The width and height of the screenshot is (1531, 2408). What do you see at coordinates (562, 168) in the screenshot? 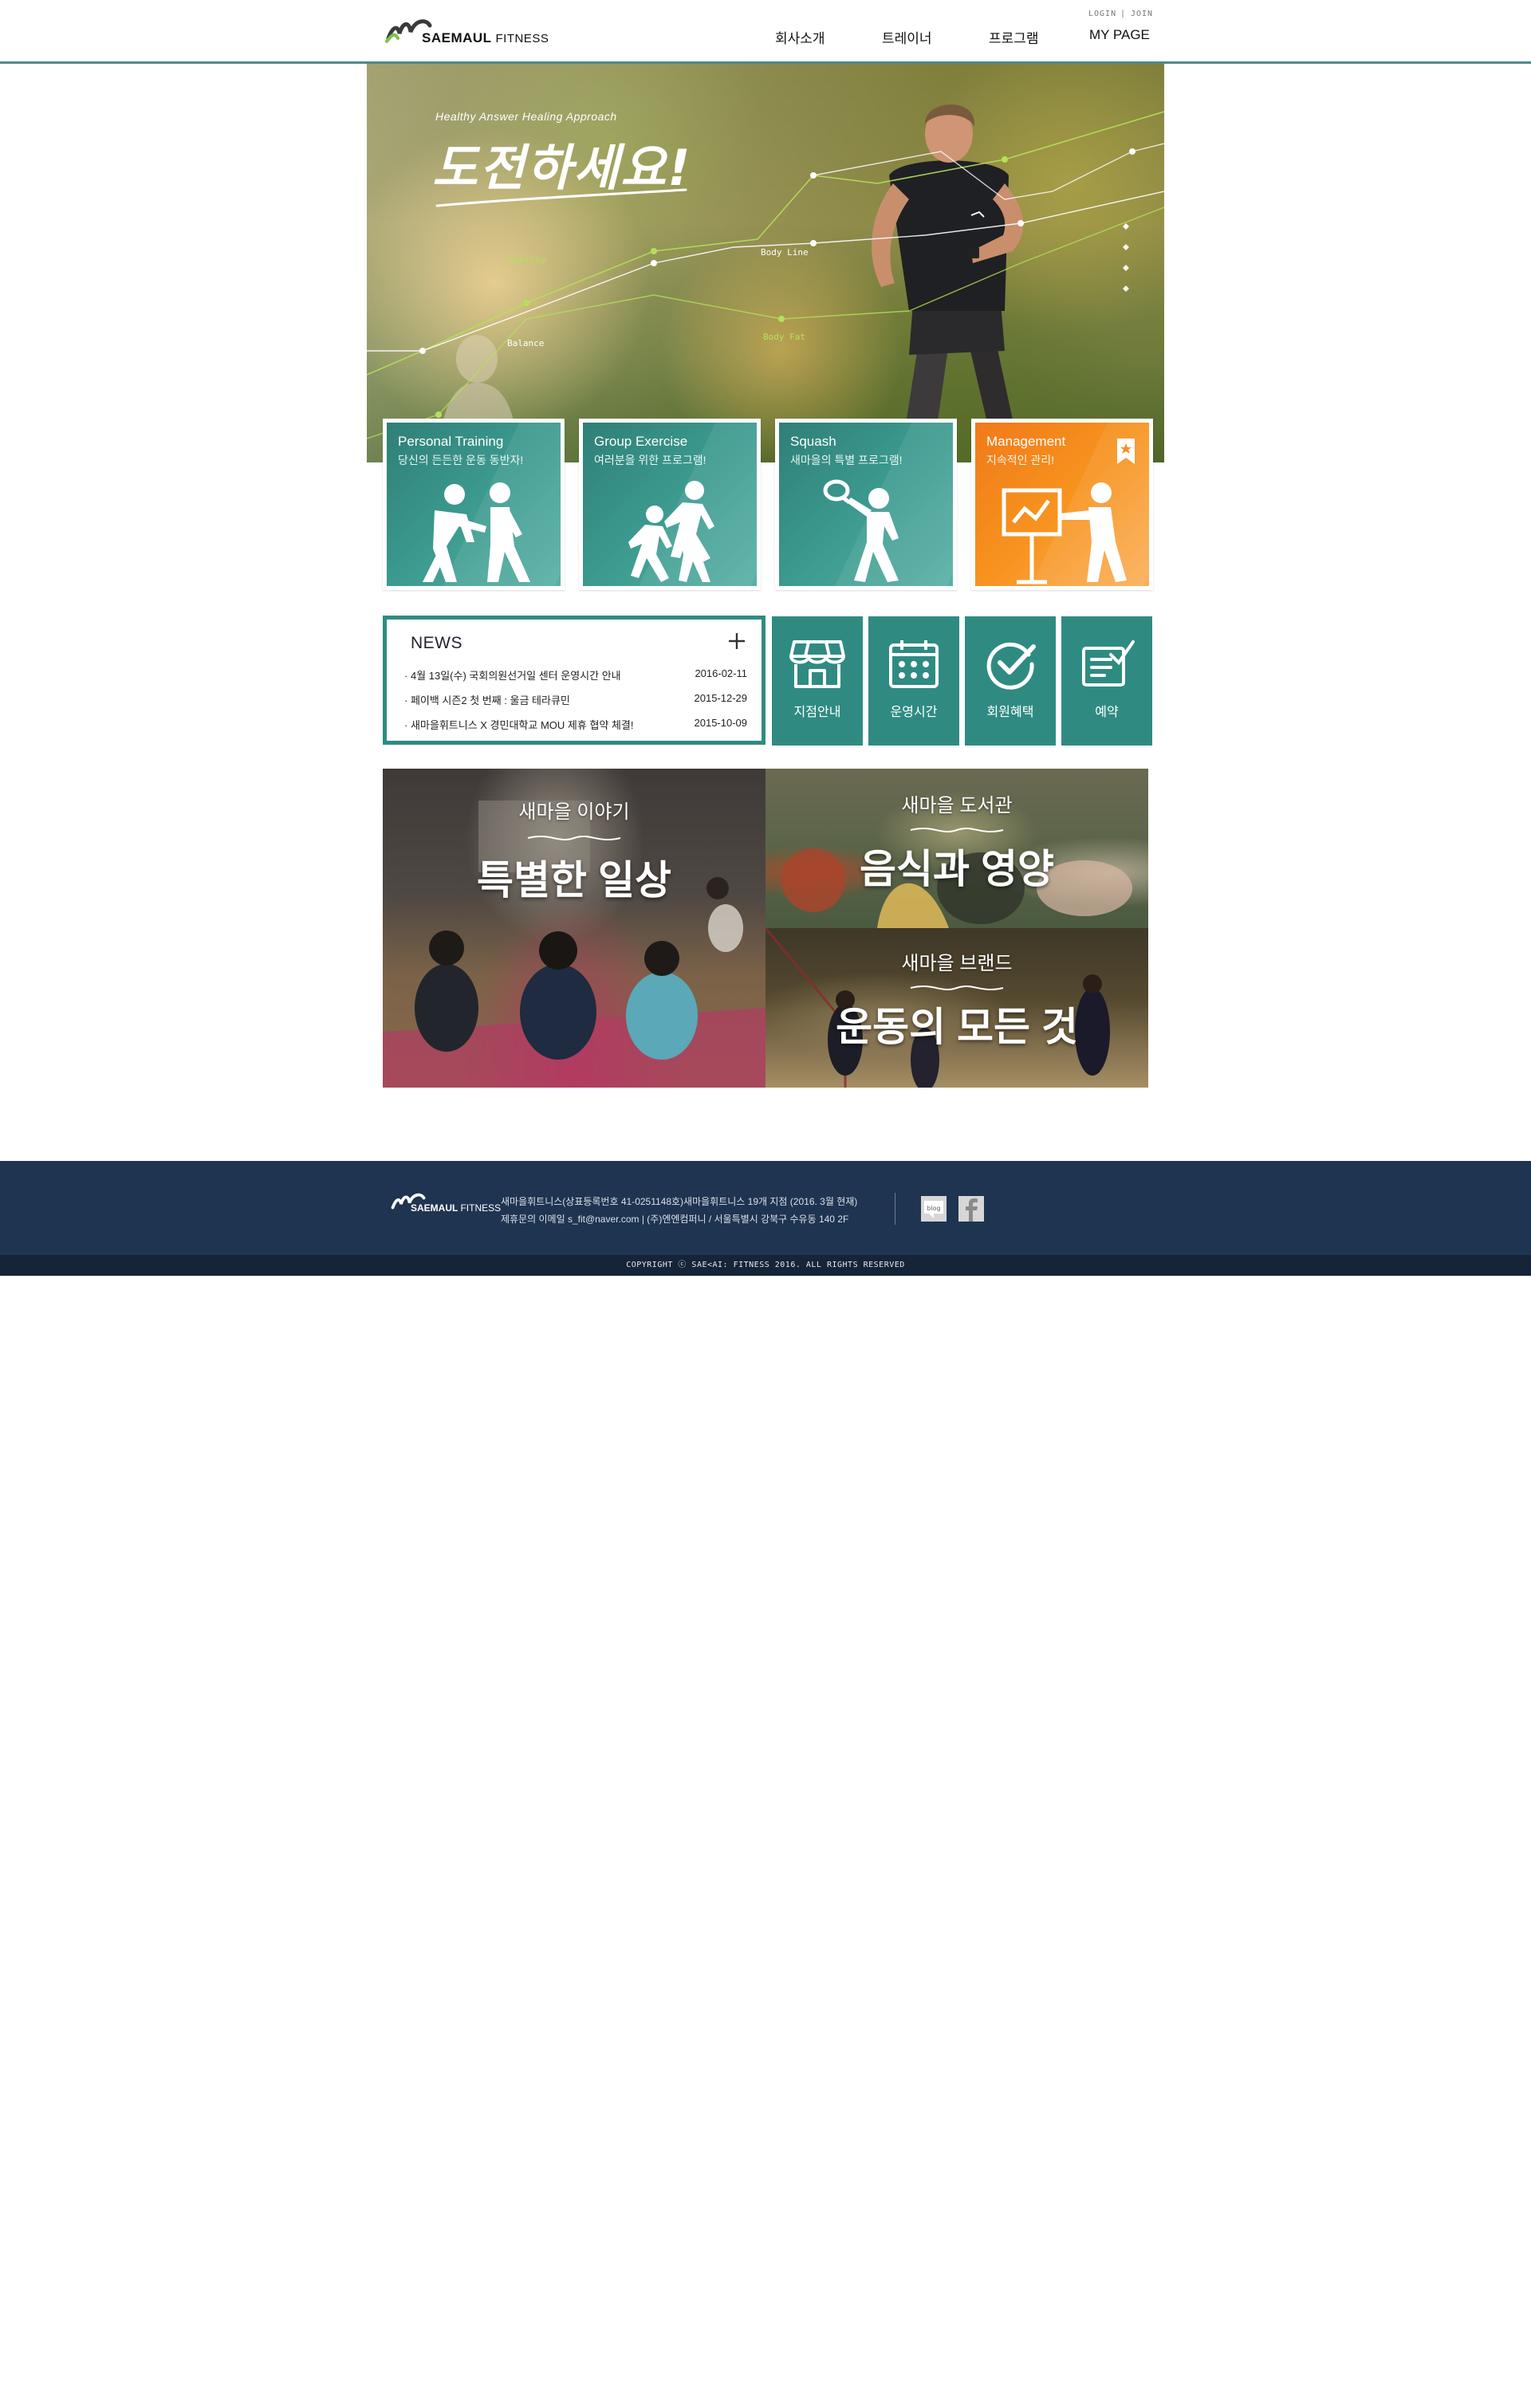
I see `hero-headline: 도전하세요!` at bounding box center [562, 168].